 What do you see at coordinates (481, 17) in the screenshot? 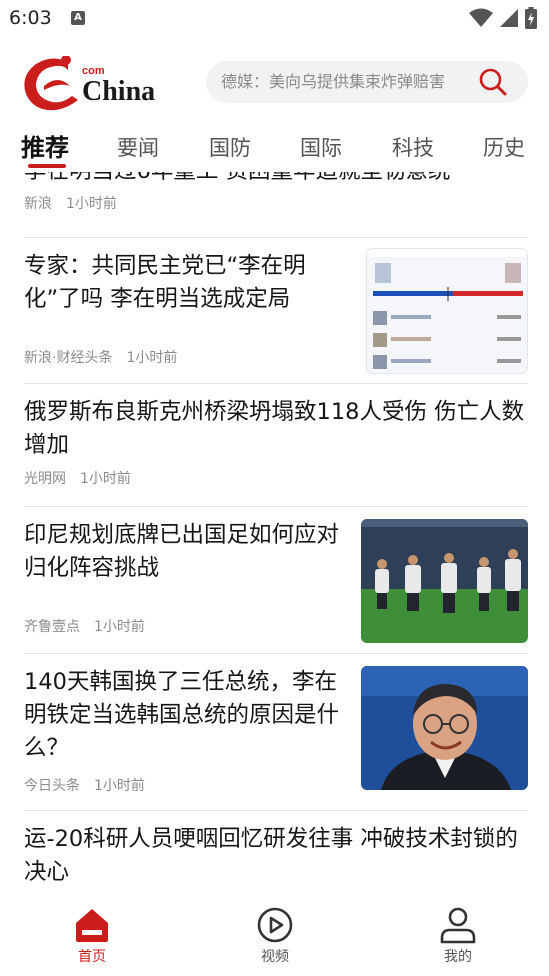
I see `wifi-icon` at bounding box center [481, 17].